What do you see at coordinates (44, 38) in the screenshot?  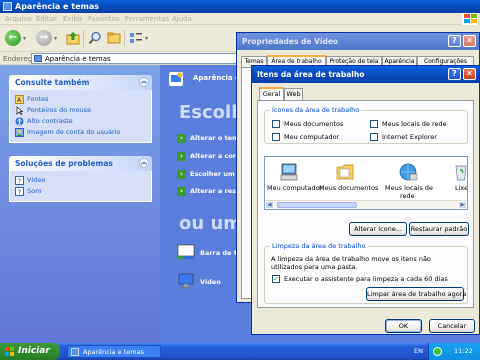 I see `forward-arrow-icon: →` at bounding box center [44, 38].